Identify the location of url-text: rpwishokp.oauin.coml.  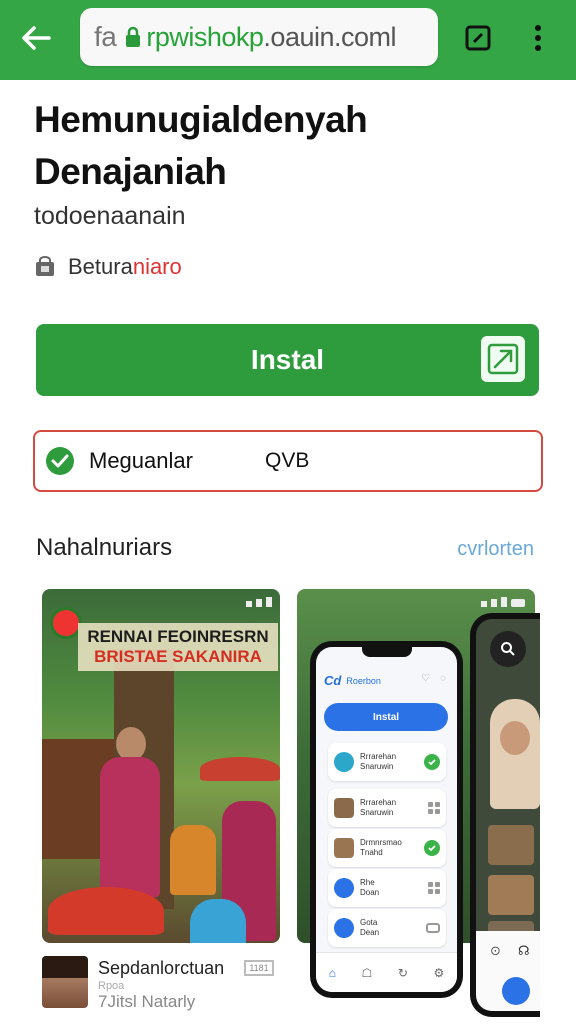
(271, 37).